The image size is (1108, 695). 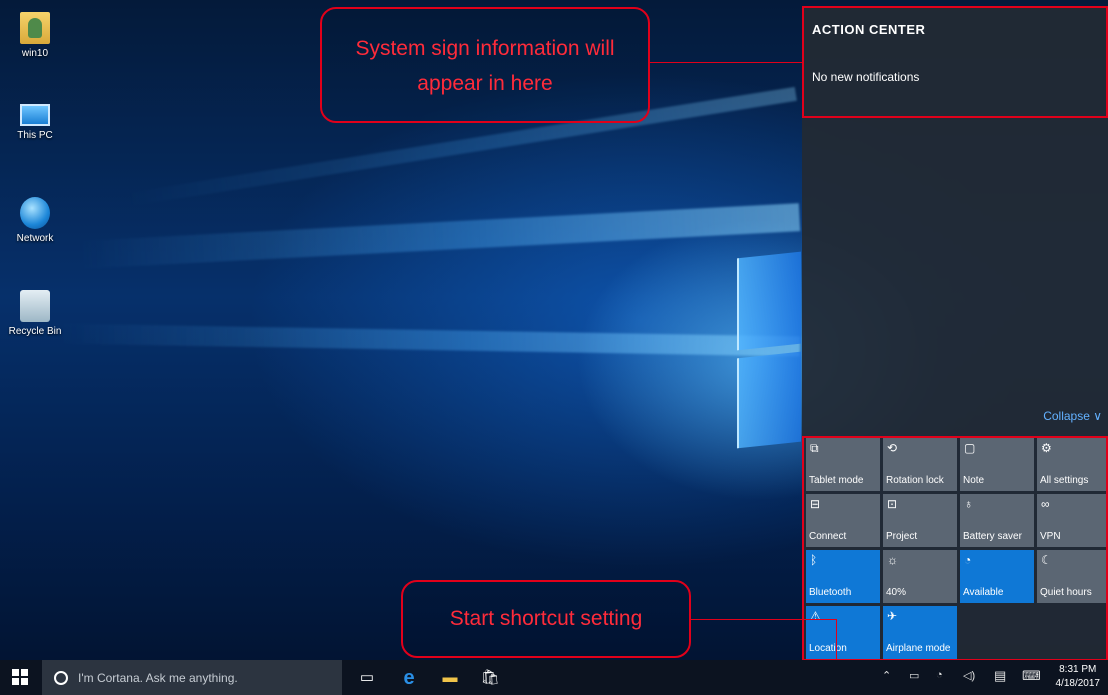 What do you see at coordinates (35, 28) in the screenshot?
I see `user-folder-icon` at bounding box center [35, 28].